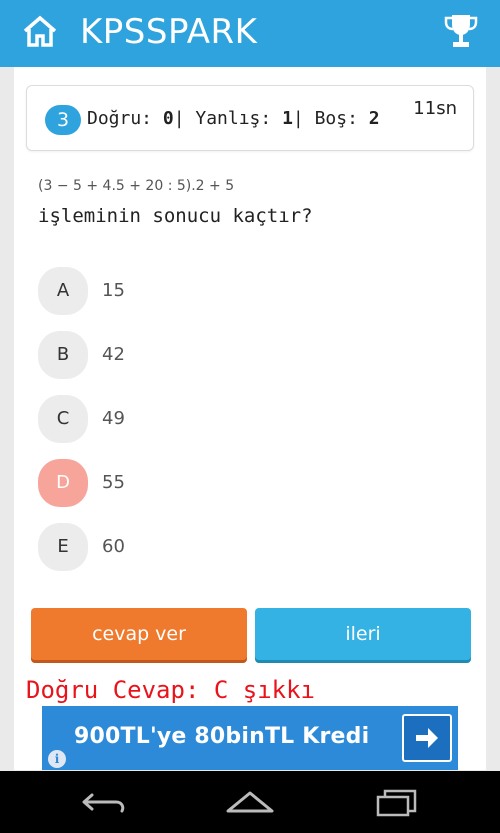 This screenshot has width=500, height=833. I want to click on home-icon, so click(40, 31).